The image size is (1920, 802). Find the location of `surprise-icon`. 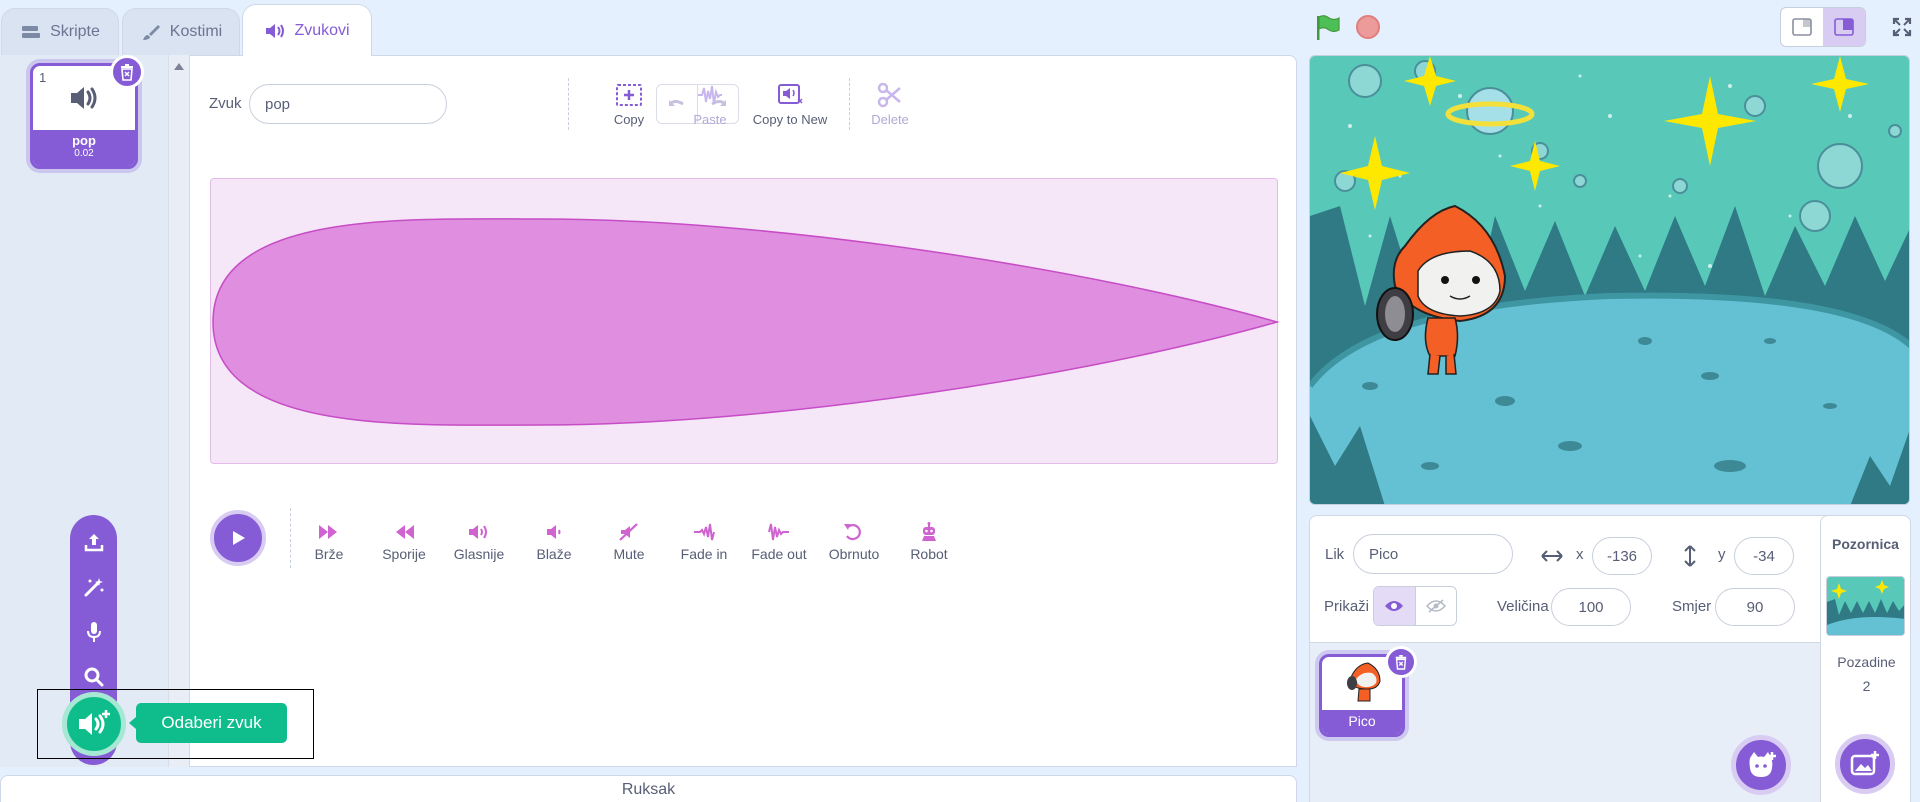

surprise-icon is located at coordinates (94, 587).